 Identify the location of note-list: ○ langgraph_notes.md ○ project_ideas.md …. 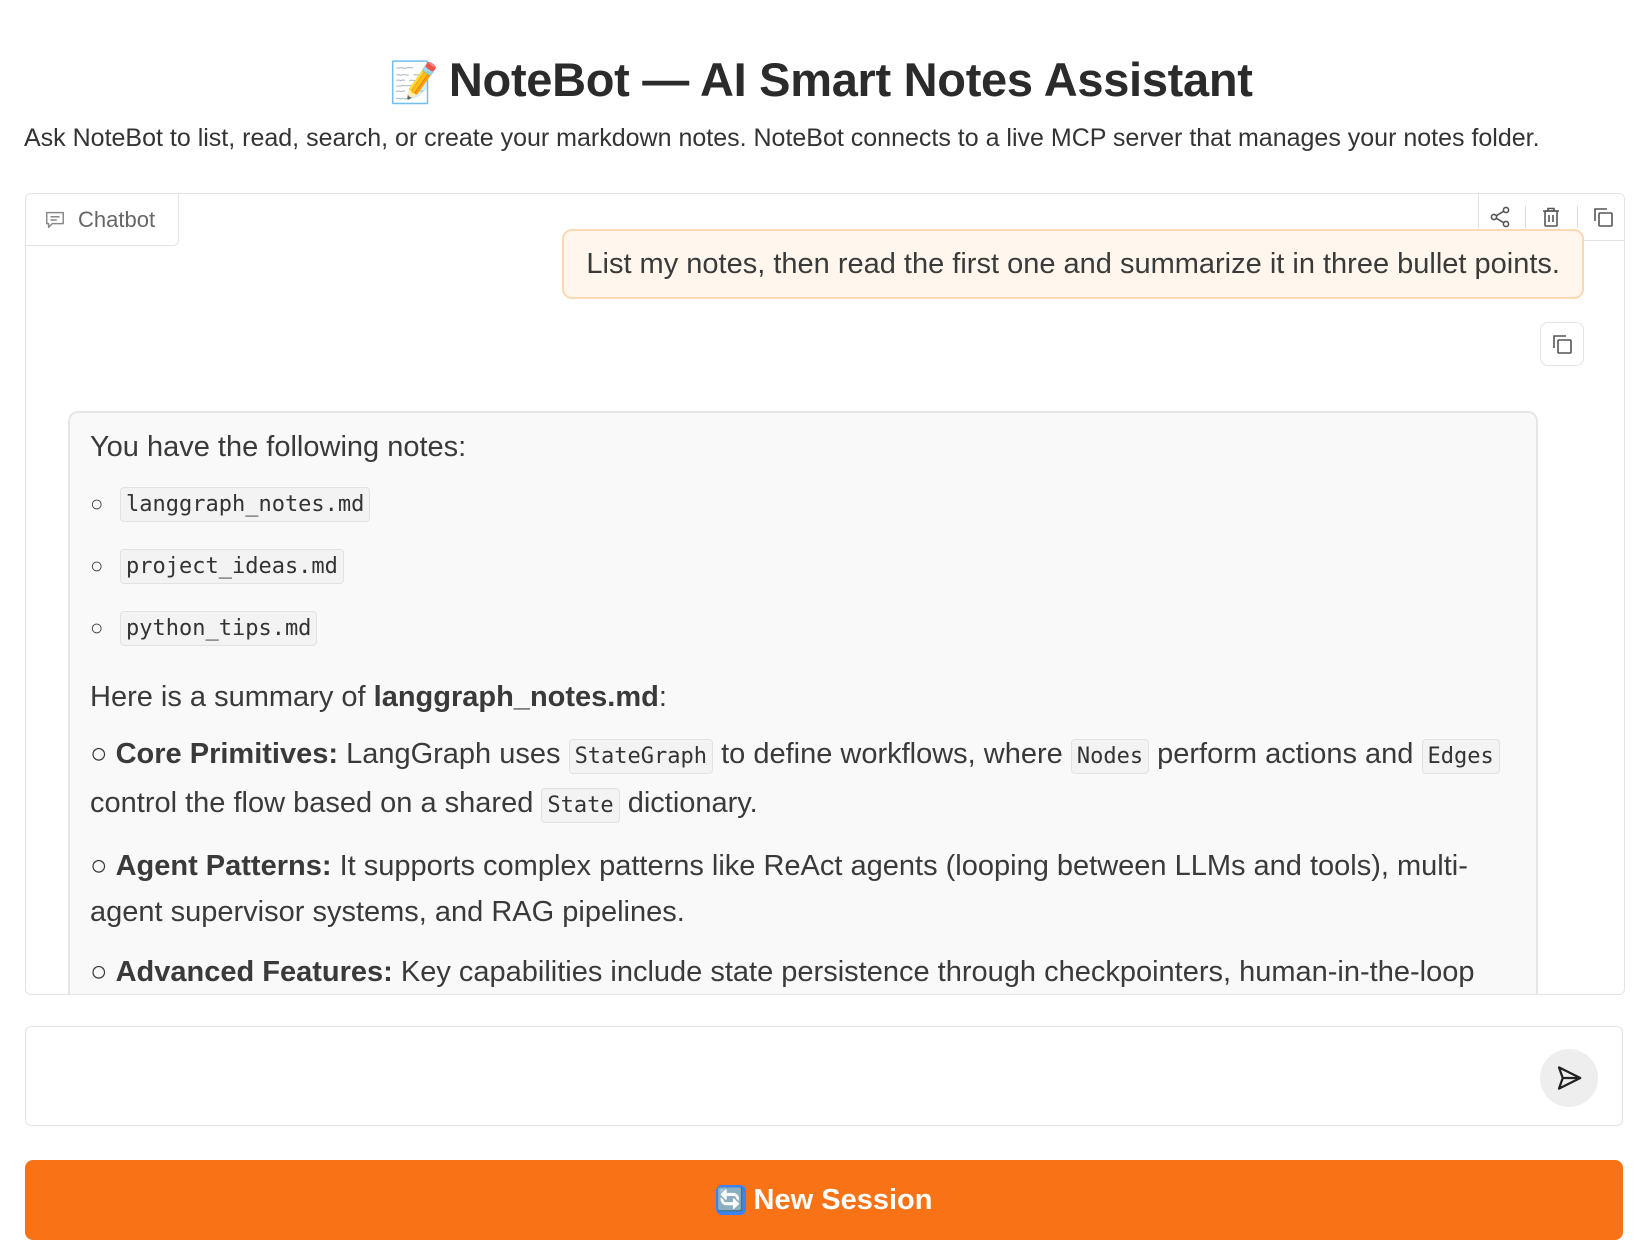
(803, 566).